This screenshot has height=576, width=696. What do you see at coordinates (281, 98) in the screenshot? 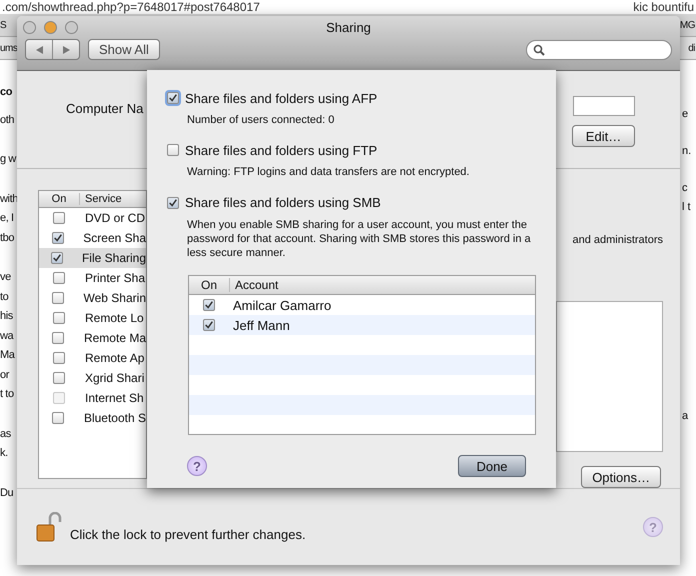
I see `option-label: Share files and folders using AFP` at bounding box center [281, 98].